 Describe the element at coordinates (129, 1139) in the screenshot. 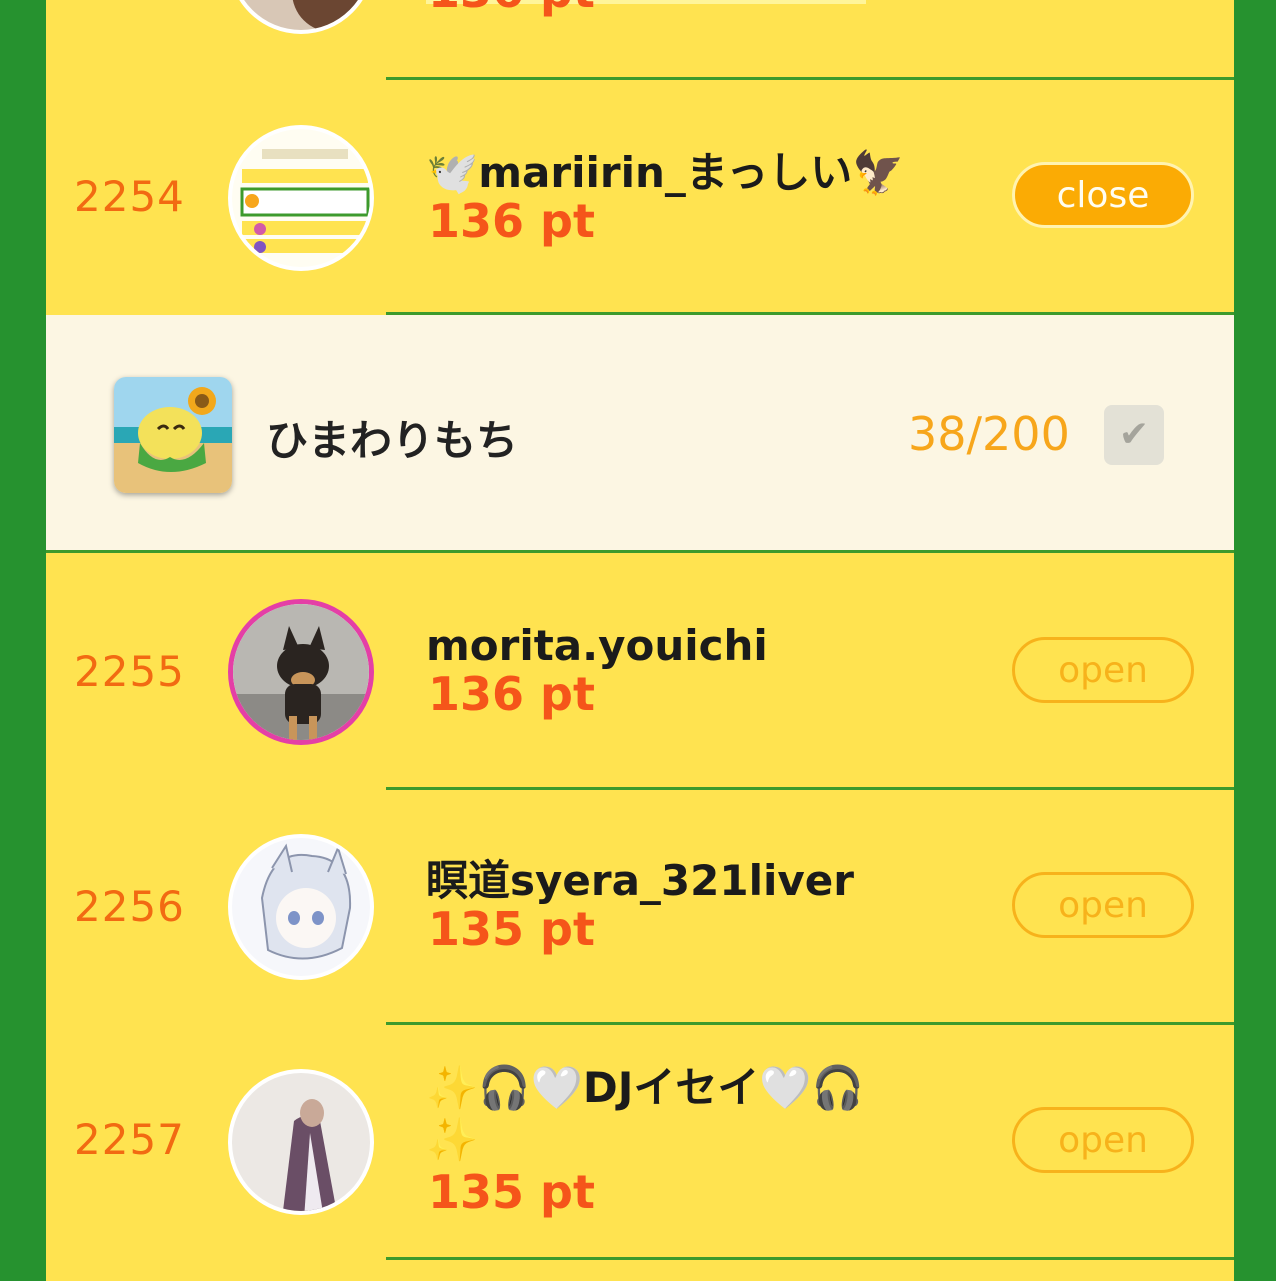

I see `rank-number: 2257` at that location.